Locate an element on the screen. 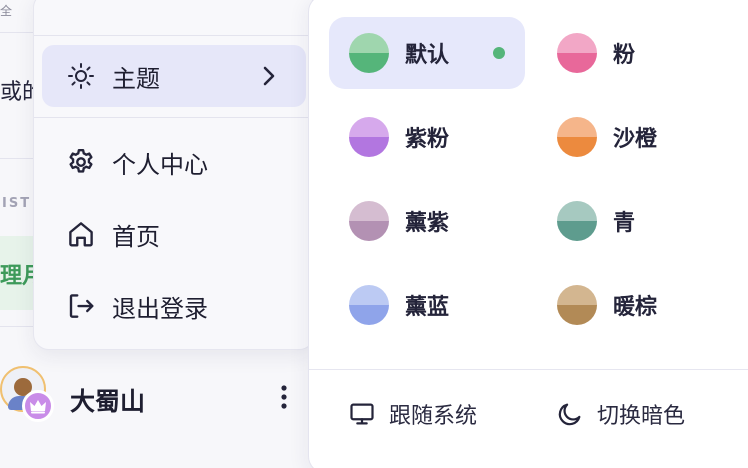 This screenshot has width=748, height=468. follow-system-button: 跟随系统 is located at coordinates (412, 414).